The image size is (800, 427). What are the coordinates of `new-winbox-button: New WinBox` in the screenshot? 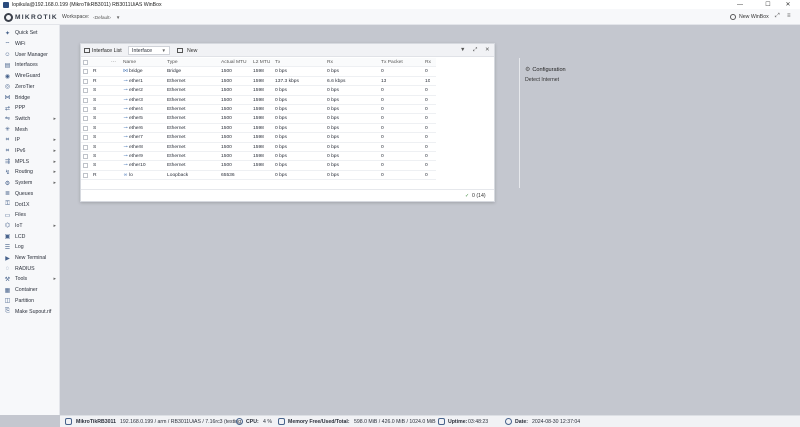 It's located at (749, 17).